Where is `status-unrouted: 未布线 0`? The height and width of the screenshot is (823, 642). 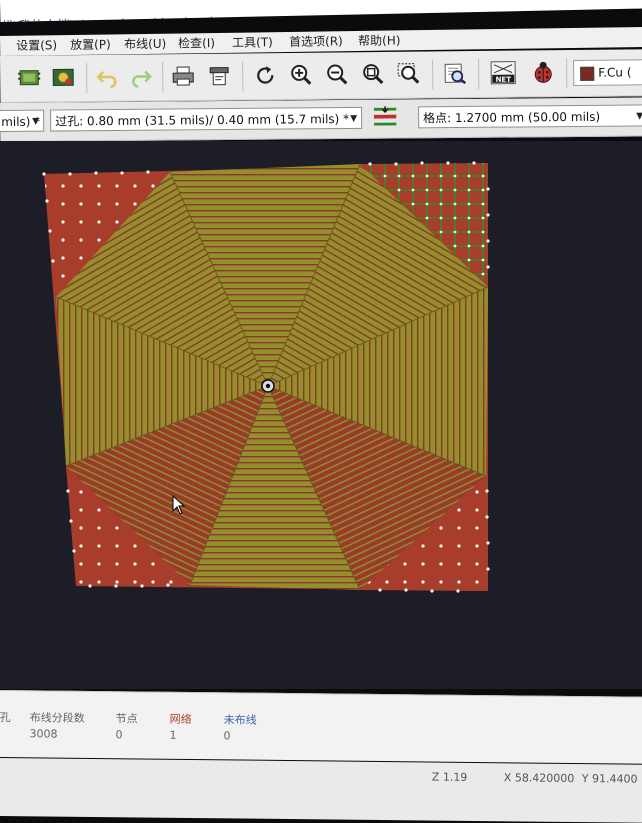
status-unrouted: 未布线 0 is located at coordinates (240, 728).